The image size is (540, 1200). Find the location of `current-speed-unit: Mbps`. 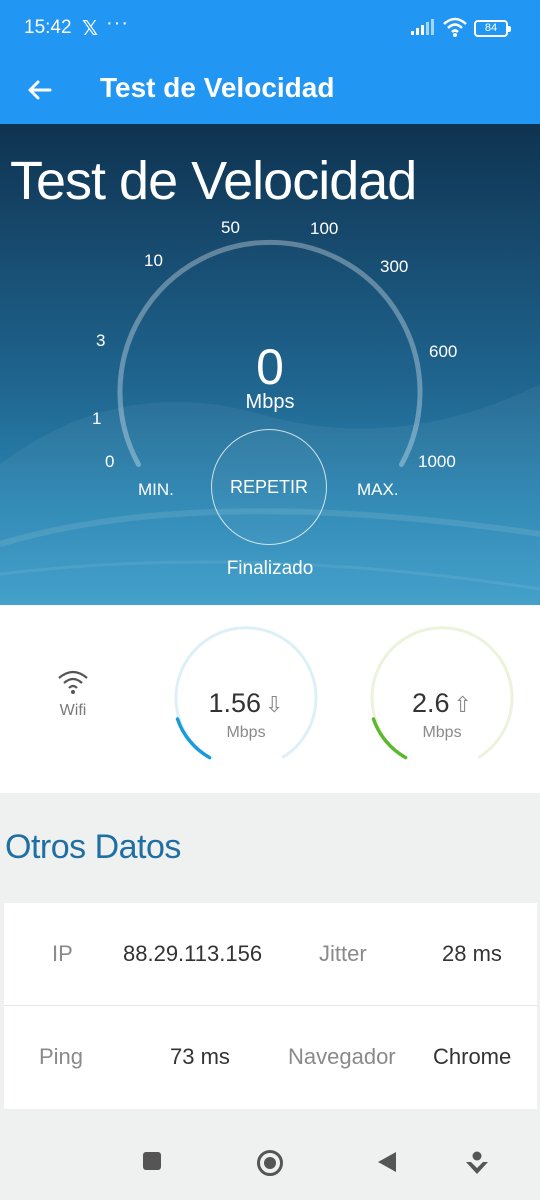

current-speed-unit: Mbps is located at coordinates (270, 402).